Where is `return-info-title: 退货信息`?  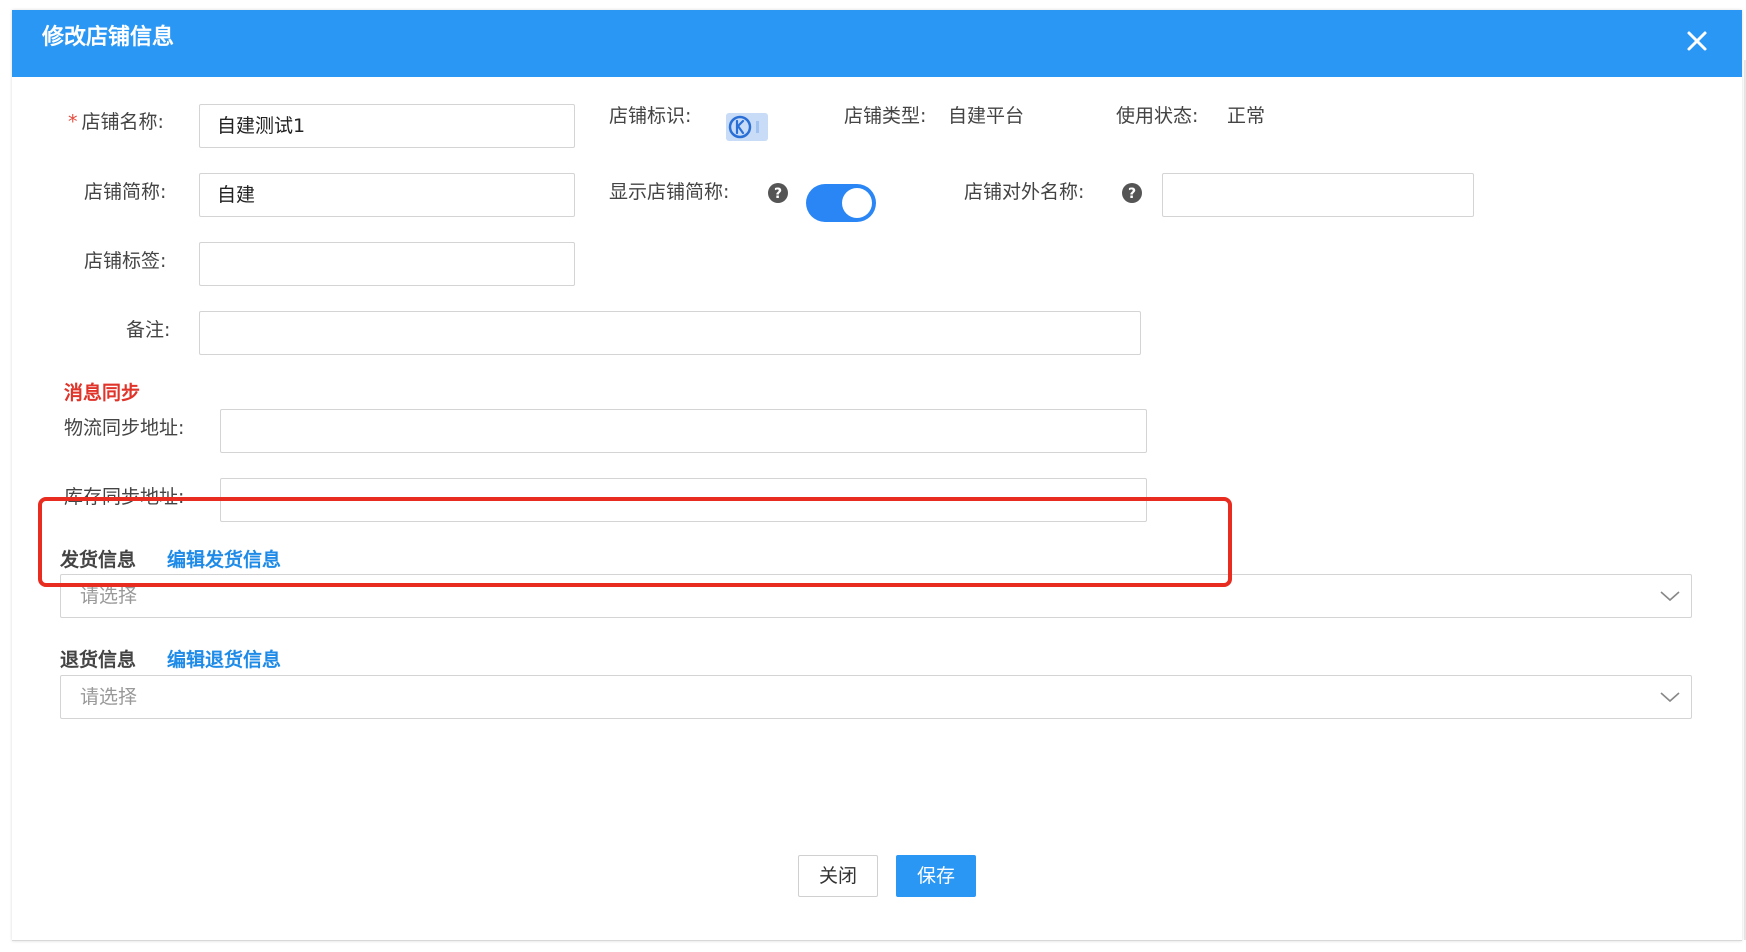 return-info-title: 退货信息 is located at coordinates (98, 660).